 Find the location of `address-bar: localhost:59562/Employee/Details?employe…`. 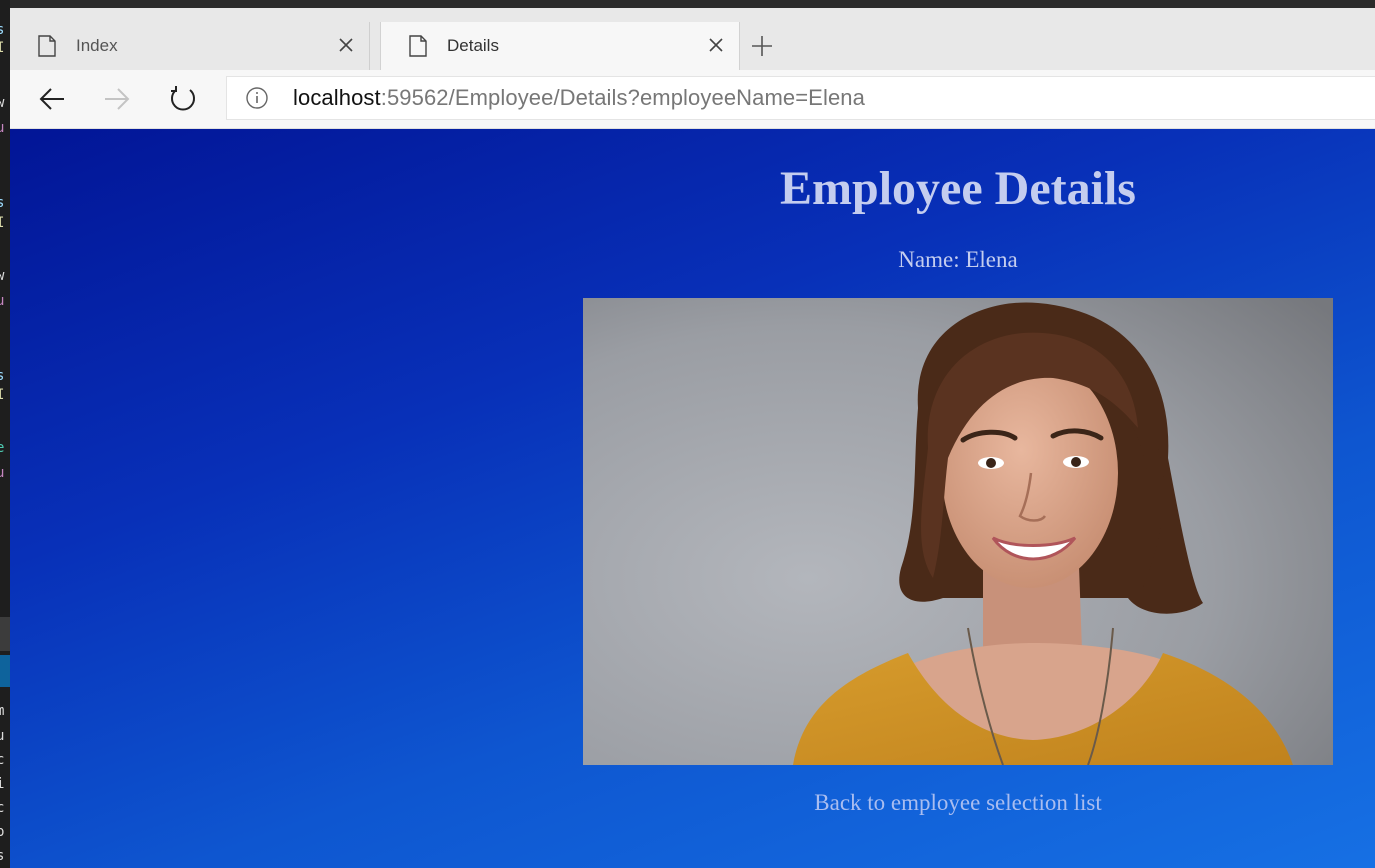

address-bar: localhost:59562/Employee/Details?employe… is located at coordinates (800, 98).